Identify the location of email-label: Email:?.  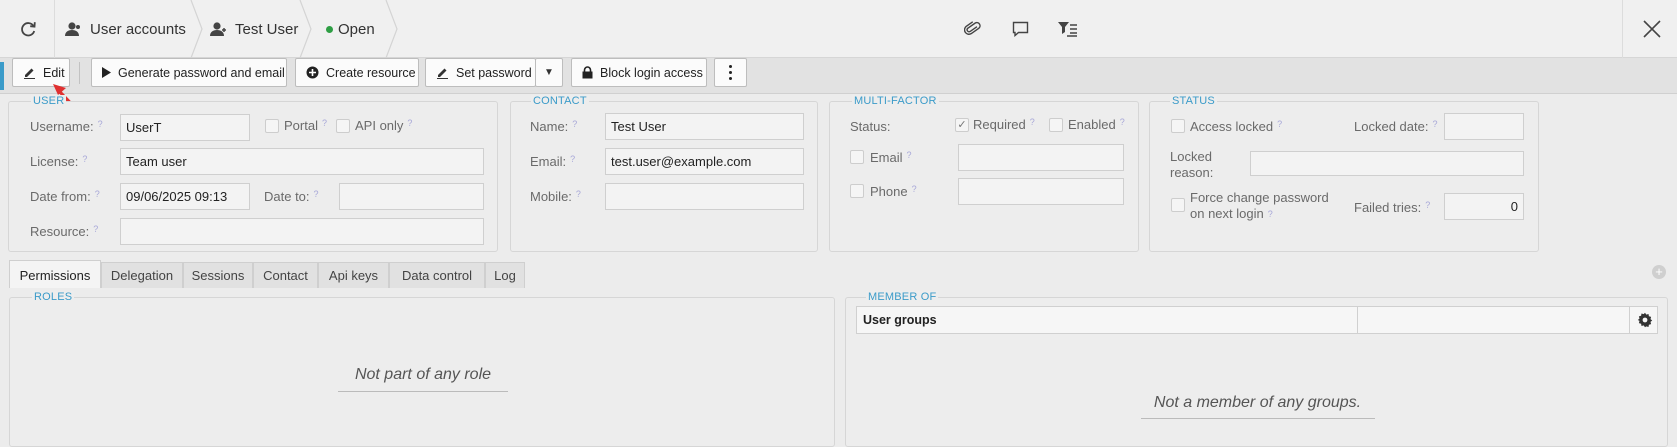
(553, 161).